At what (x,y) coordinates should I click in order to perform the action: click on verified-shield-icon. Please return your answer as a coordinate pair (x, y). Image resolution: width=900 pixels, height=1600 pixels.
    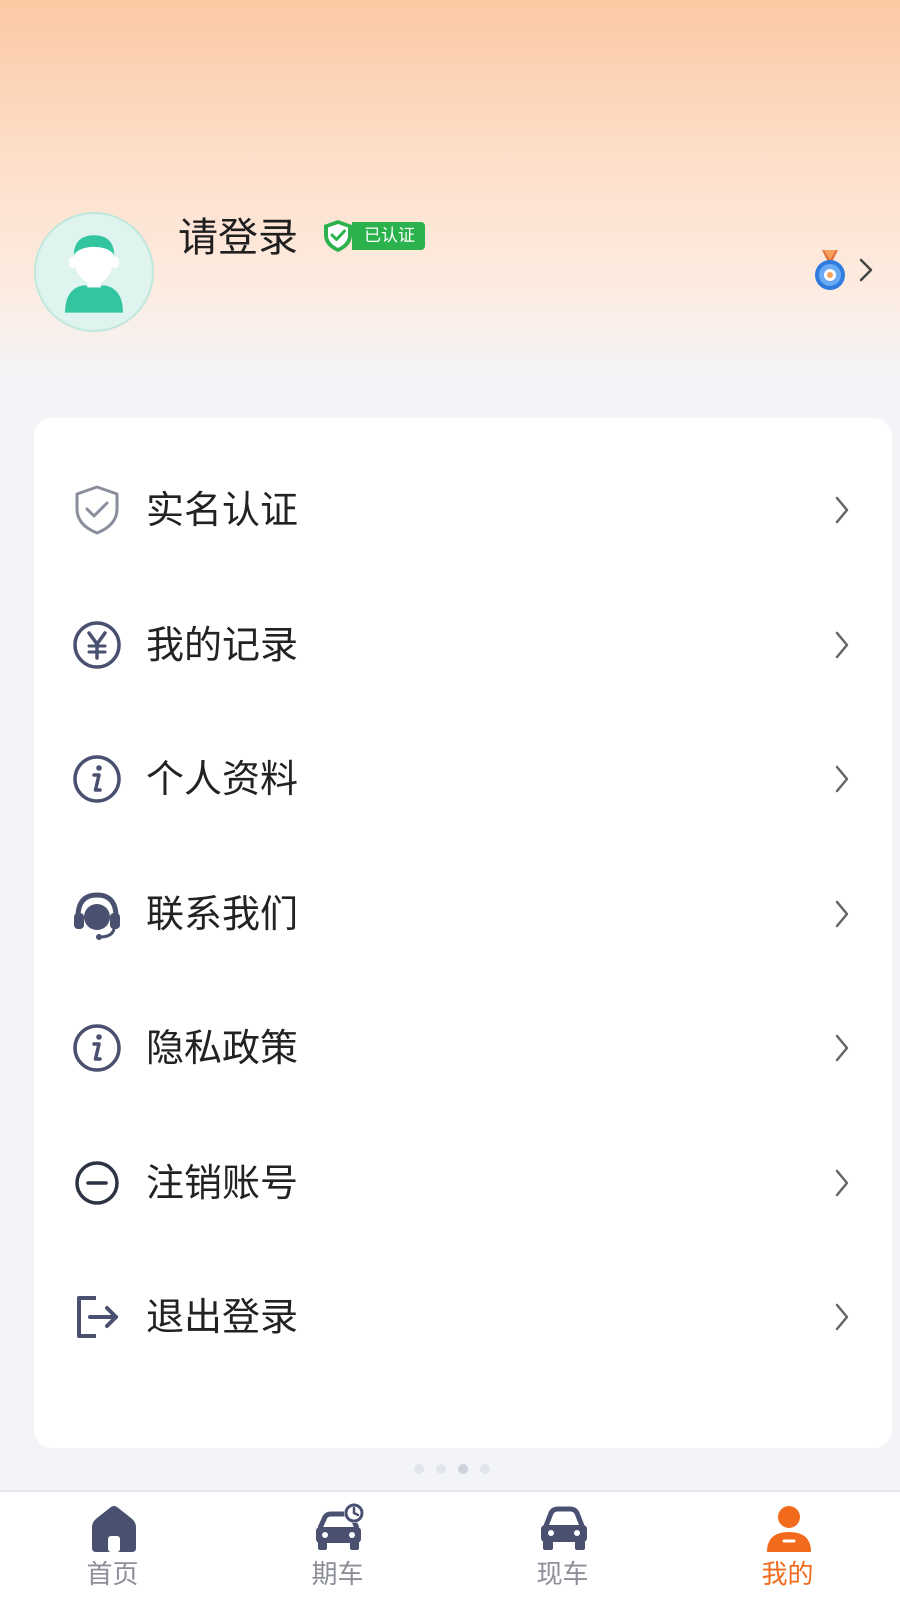
    Looking at the image, I should click on (338, 236).